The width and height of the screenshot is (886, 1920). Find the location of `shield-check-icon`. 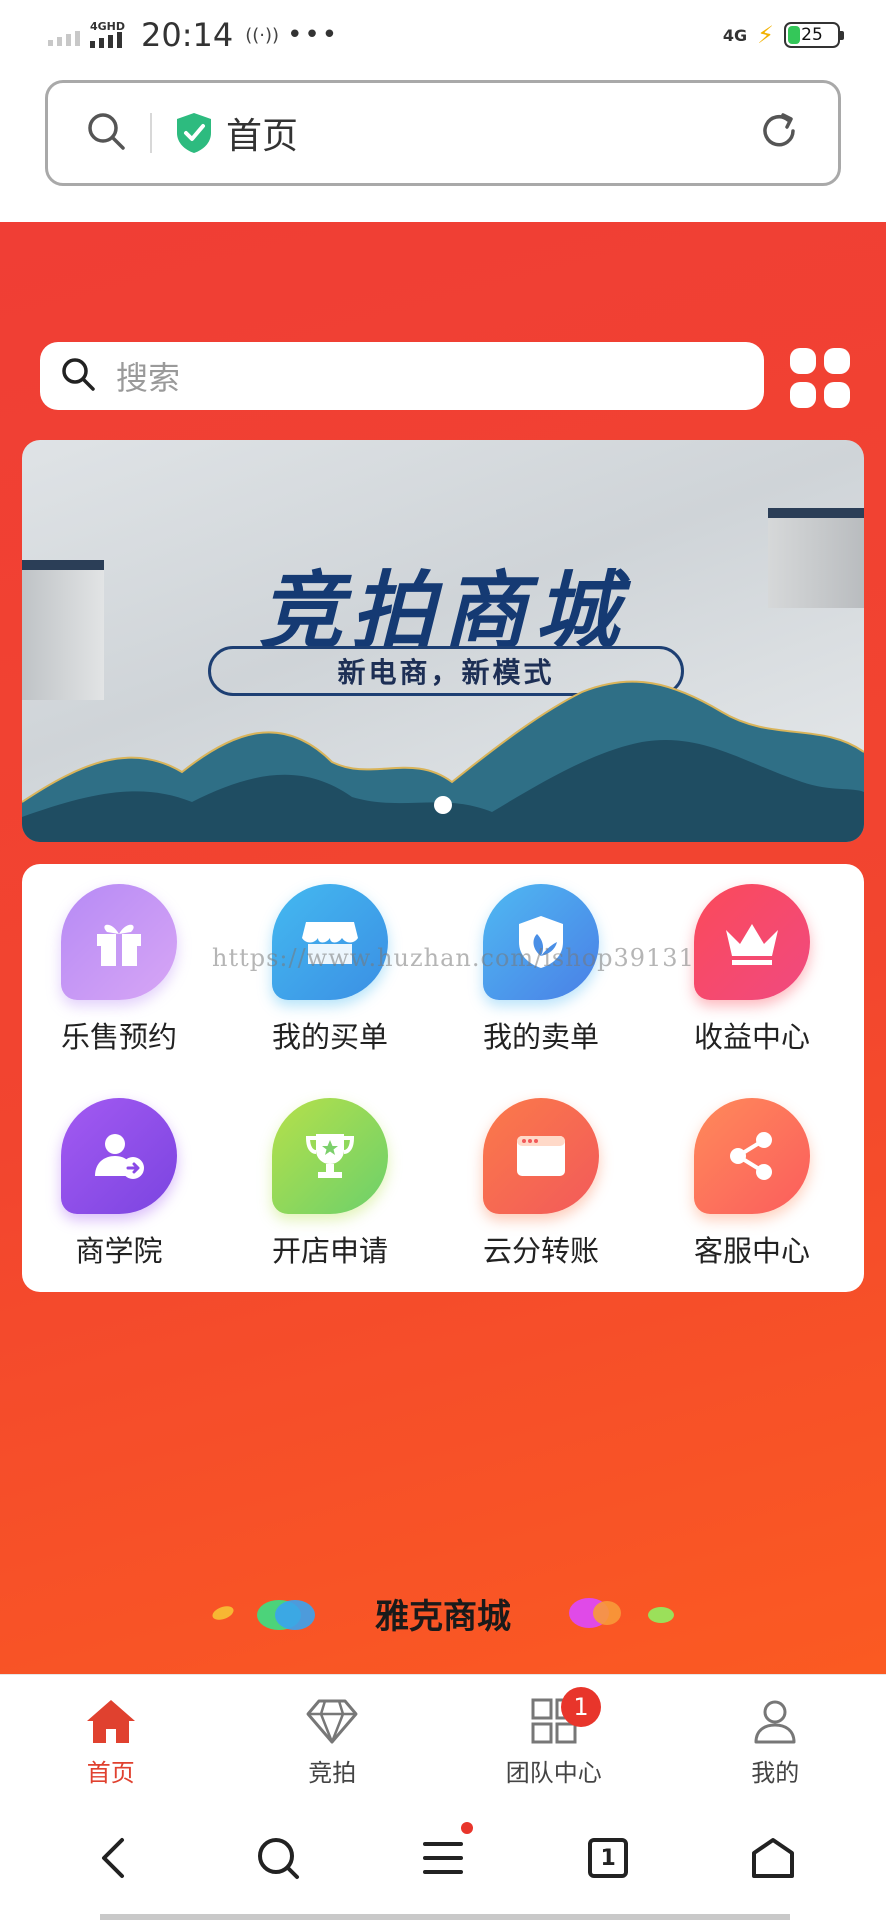

shield-check-icon is located at coordinates (194, 133).